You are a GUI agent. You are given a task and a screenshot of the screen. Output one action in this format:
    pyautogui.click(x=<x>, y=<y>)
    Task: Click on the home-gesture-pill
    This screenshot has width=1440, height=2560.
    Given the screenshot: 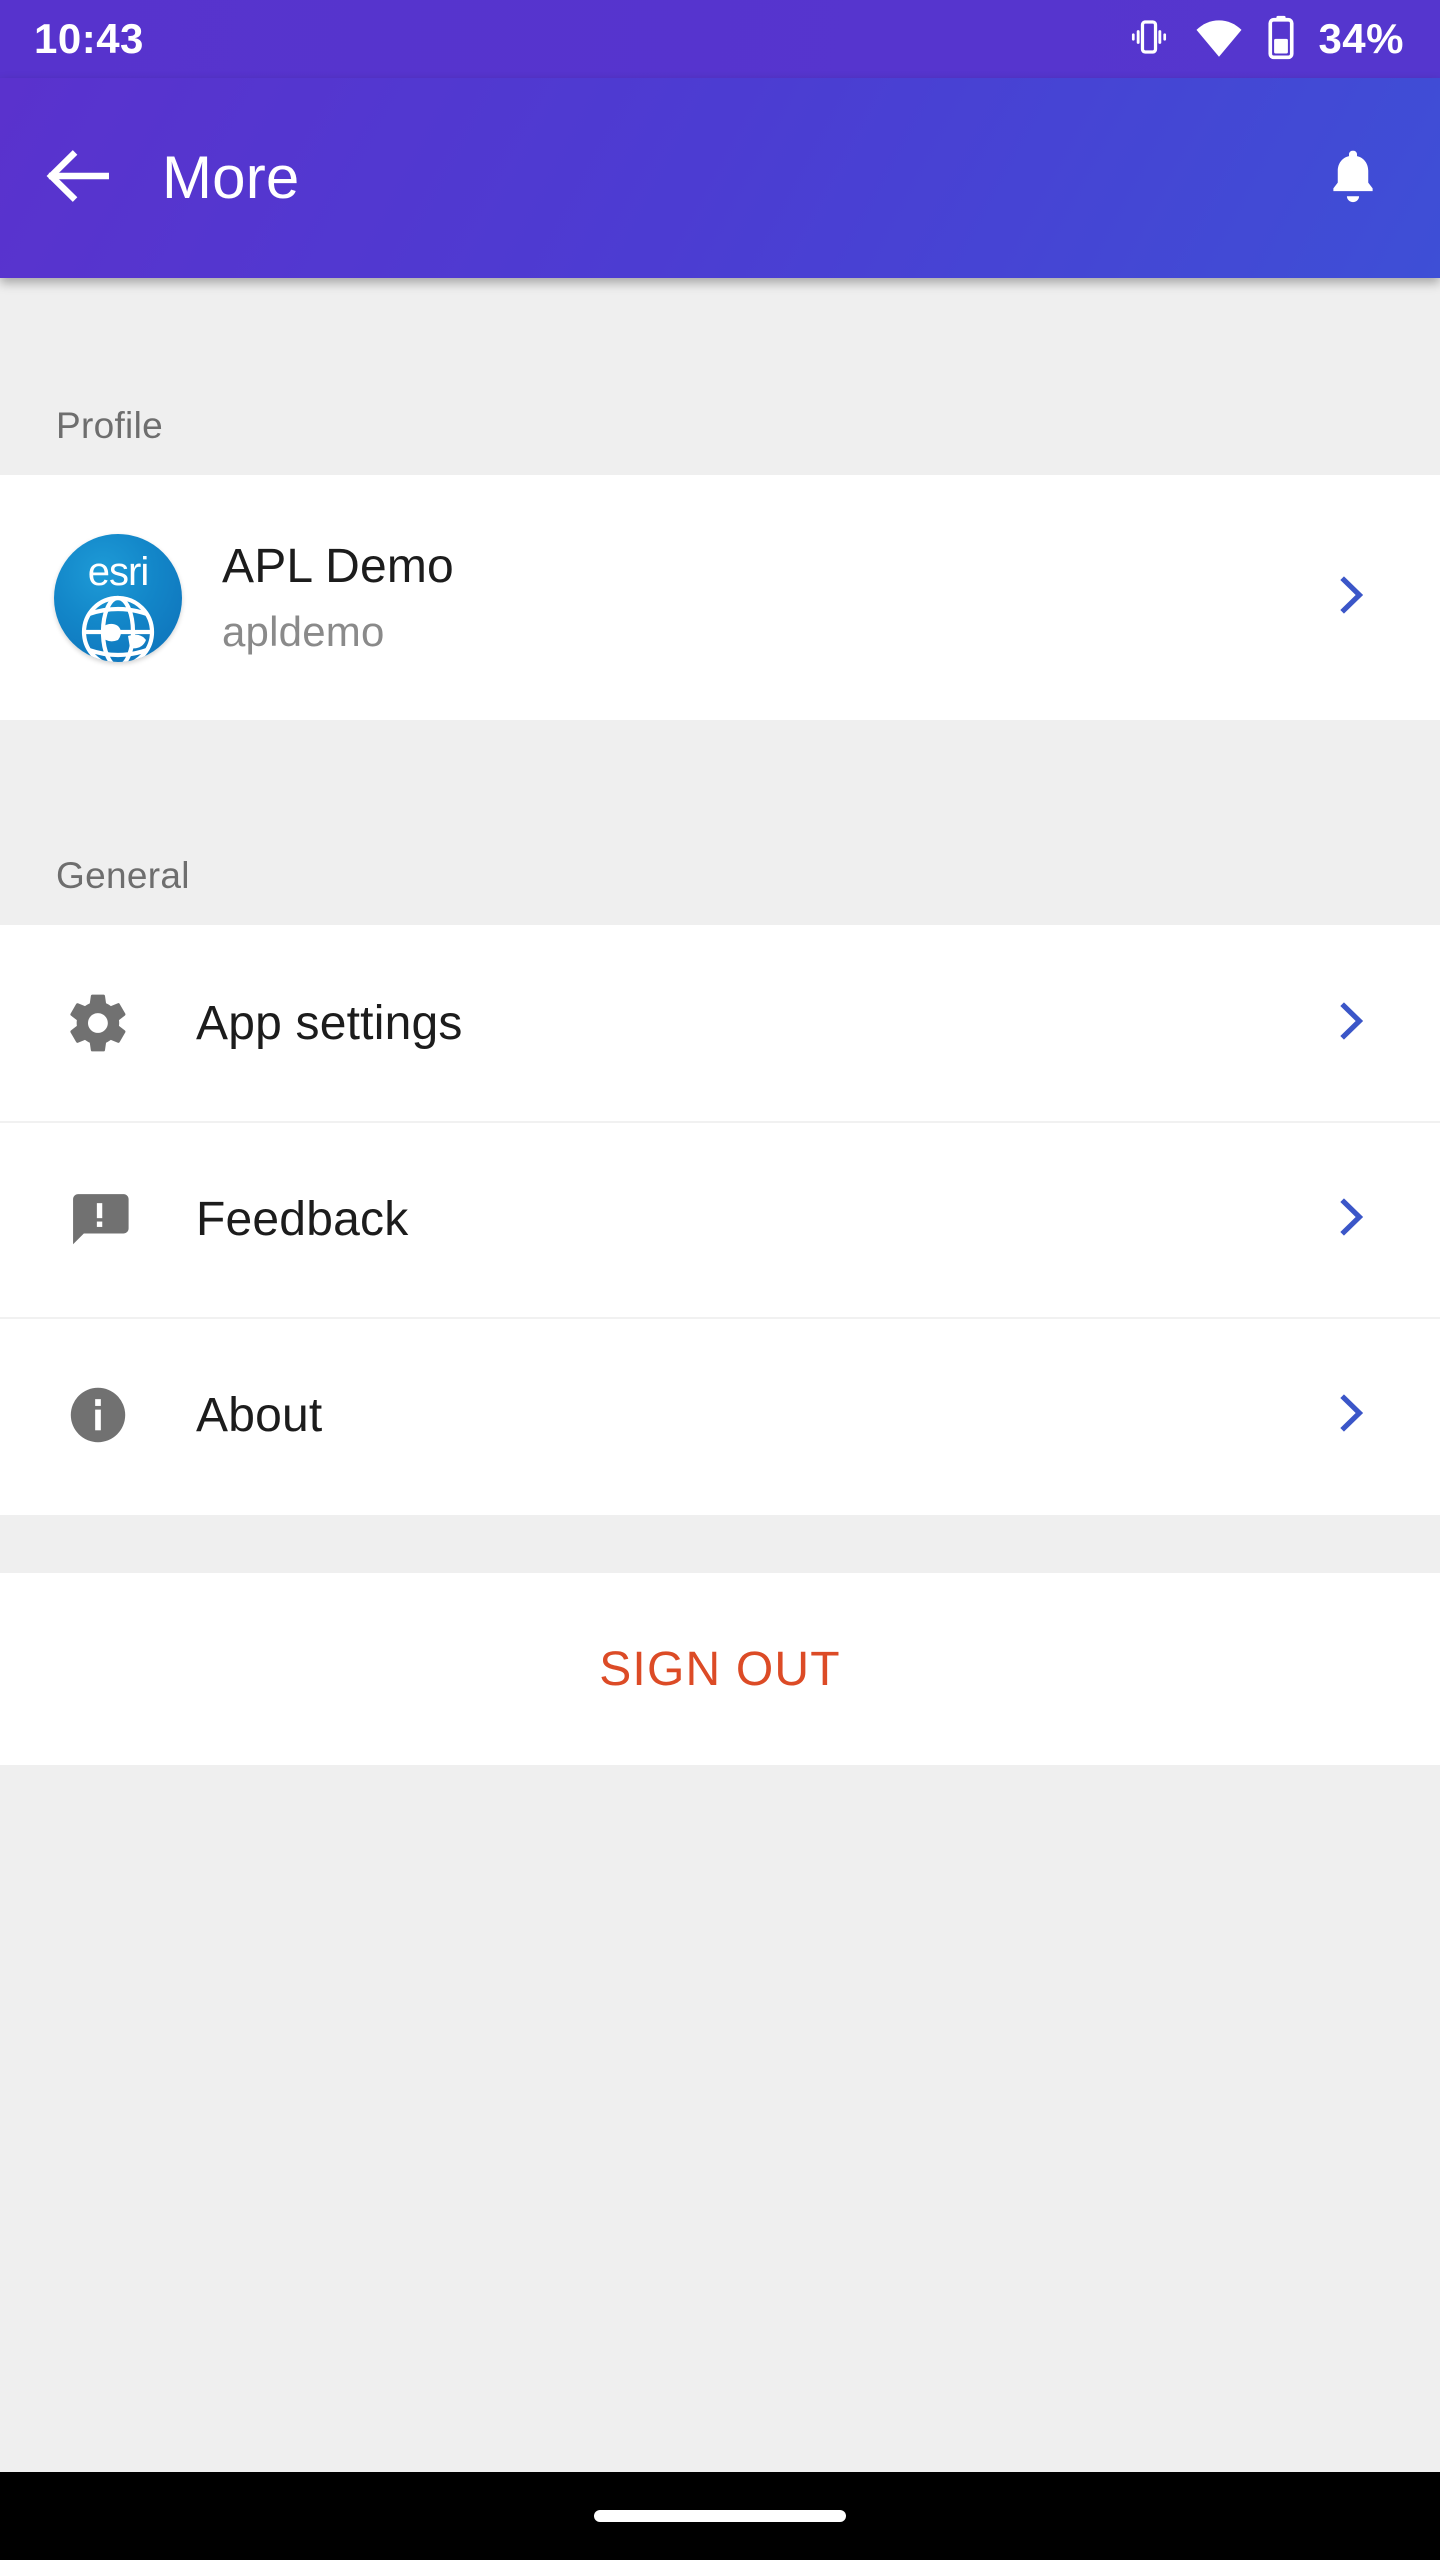 What is the action you would take?
    pyautogui.click(x=720, y=2516)
    